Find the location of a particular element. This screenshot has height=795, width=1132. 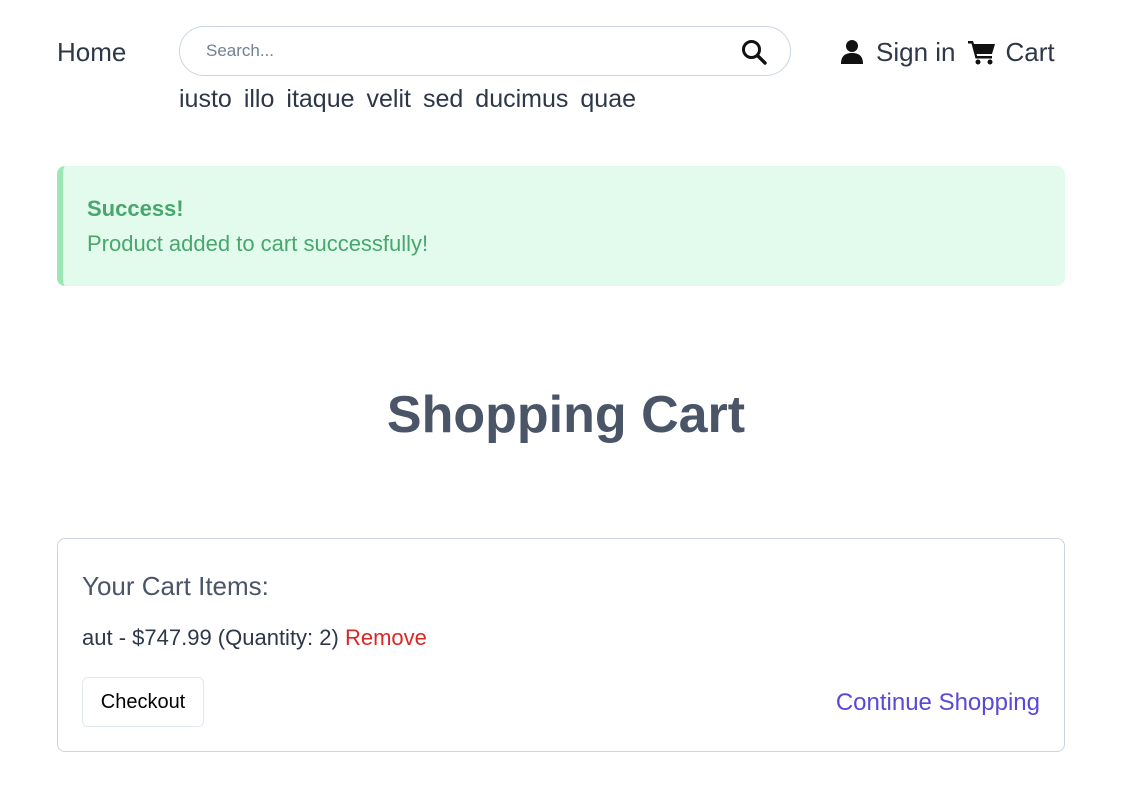

cart-heading: Your Cart Items: is located at coordinates (175, 586).